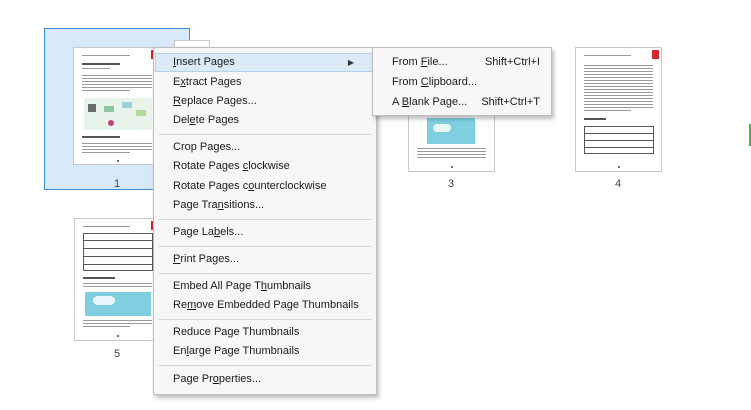  I want to click on pdf-logo-icon, so click(655, 54).